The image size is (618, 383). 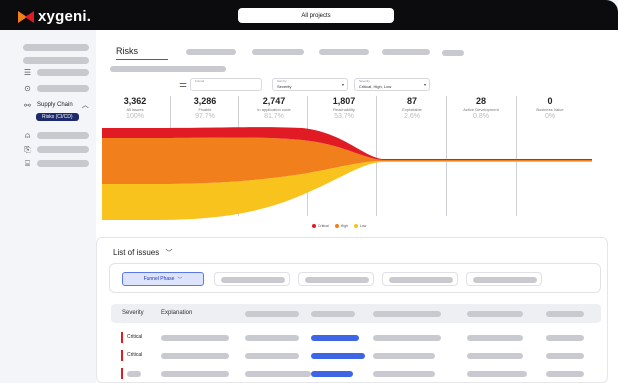 What do you see at coordinates (56, 135) in the screenshot?
I see `sidebar-item: ⍝` at bounding box center [56, 135].